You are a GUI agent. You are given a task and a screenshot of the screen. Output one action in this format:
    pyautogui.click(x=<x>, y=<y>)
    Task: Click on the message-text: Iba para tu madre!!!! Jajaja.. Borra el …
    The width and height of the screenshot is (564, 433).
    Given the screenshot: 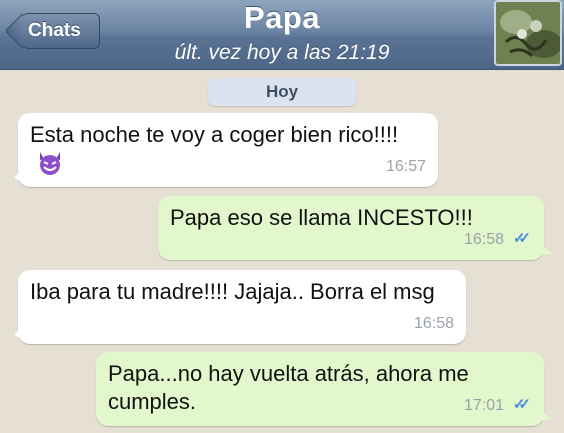 What is the action you would take?
    pyautogui.click(x=232, y=291)
    